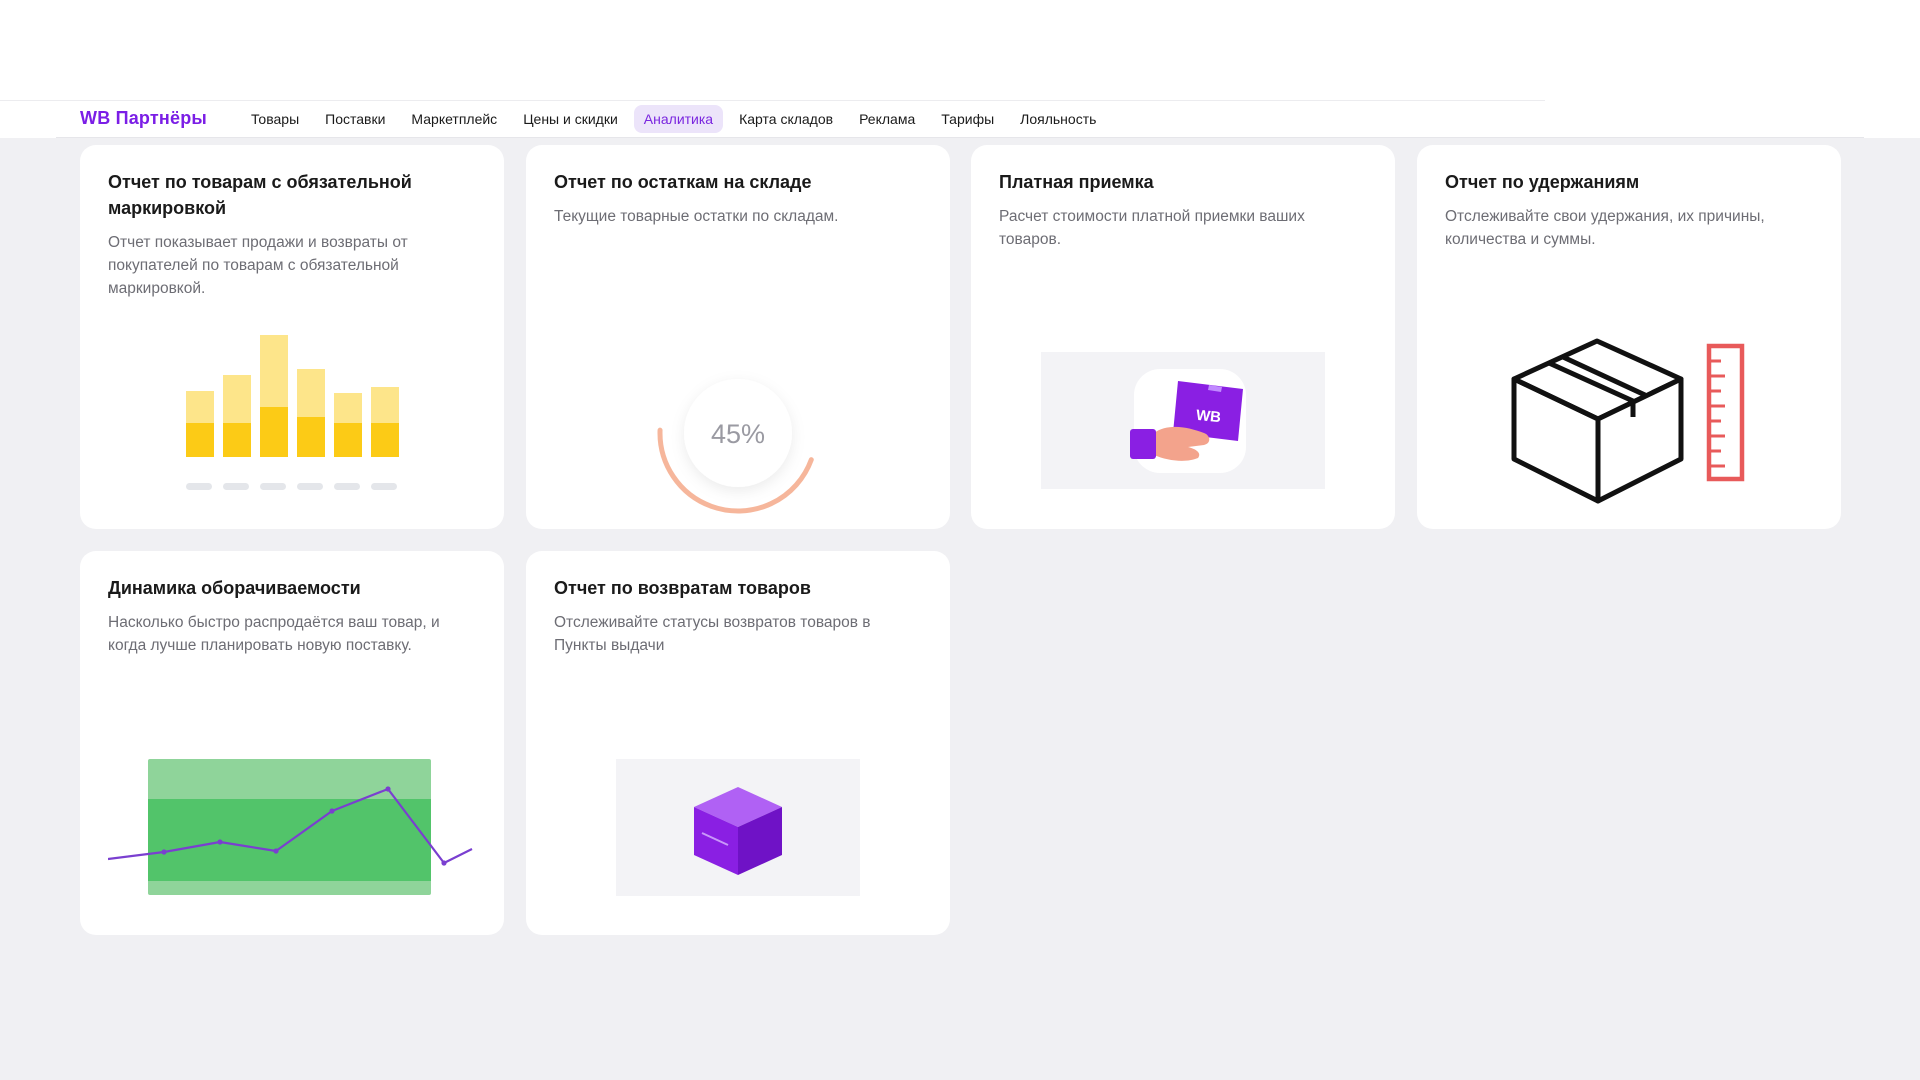  I want to click on nav-item-warehouse-map: Карта складов, so click(786, 119).